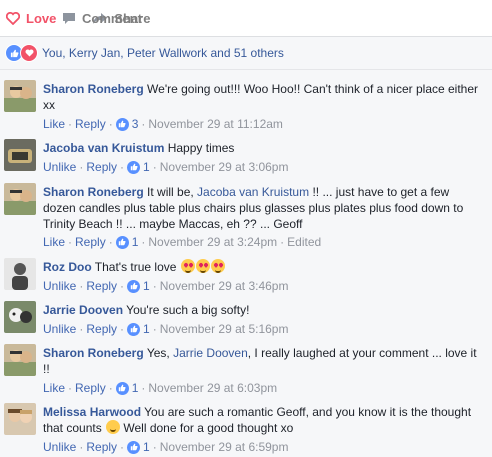  I want to click on comment-like-count: 3, so click(127, 124).